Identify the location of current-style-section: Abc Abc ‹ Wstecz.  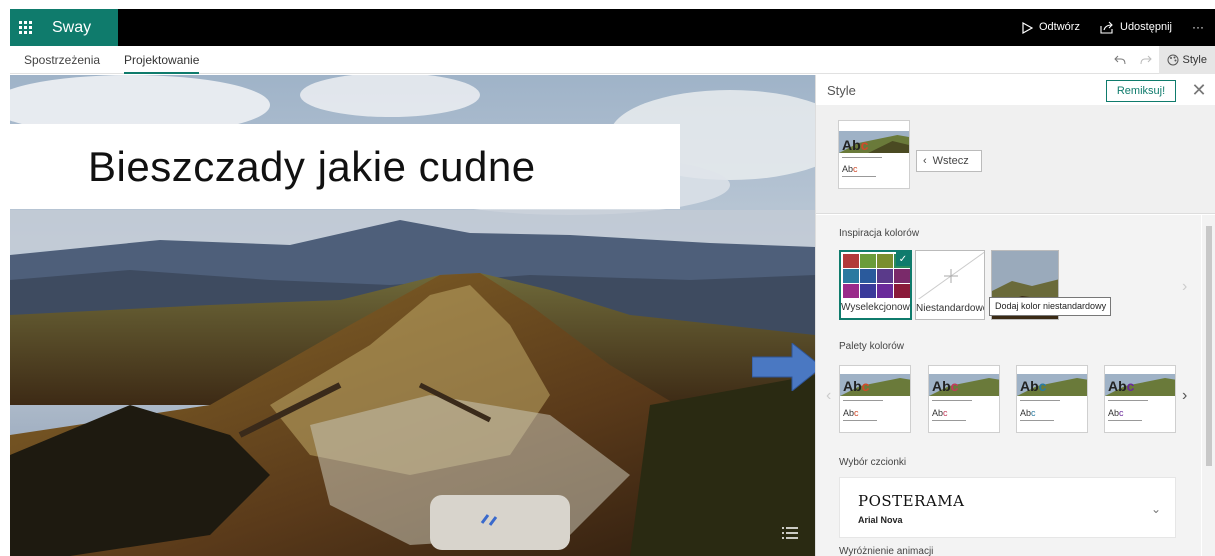
(1015, 159).